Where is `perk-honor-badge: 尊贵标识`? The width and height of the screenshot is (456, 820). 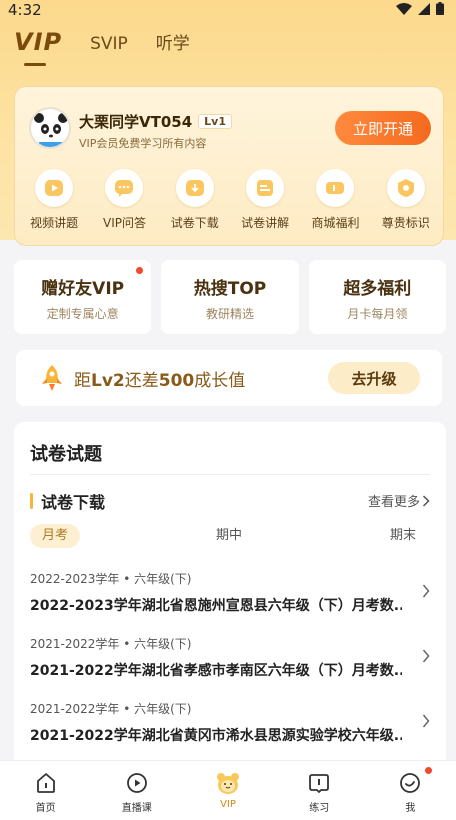 perk-honor-badge: 尊贵标识 is located at coordinates (406, 200).